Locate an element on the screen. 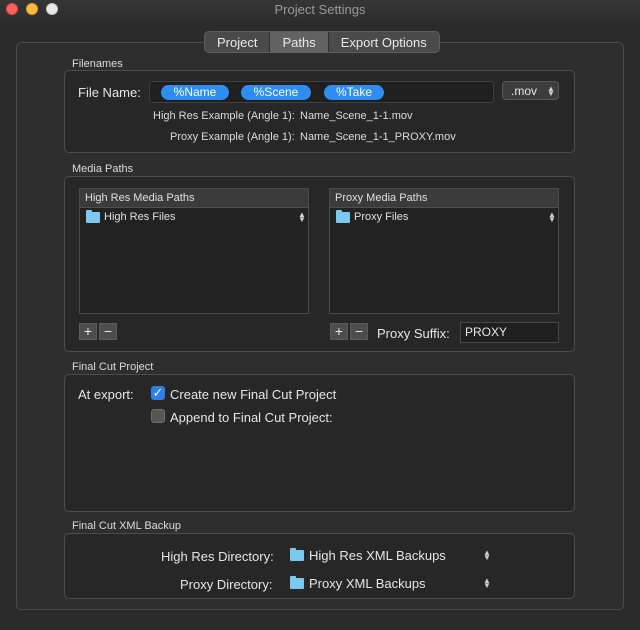 Image resolution: width=640 pixels, height=630 pixels. proxy-directory-popup: Proxy XML Backups ▲ ▼ is located at coordinates (391, 583).